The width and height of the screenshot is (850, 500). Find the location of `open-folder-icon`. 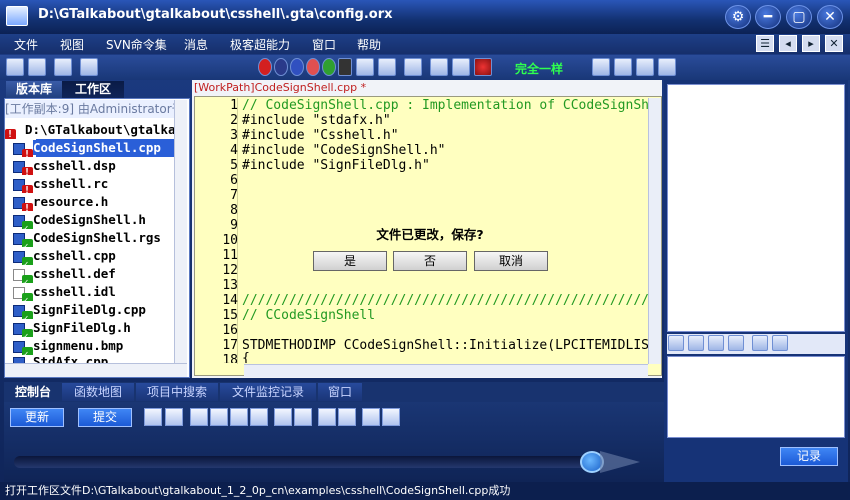

open-folder-icon is located at coordinates (15, 67).